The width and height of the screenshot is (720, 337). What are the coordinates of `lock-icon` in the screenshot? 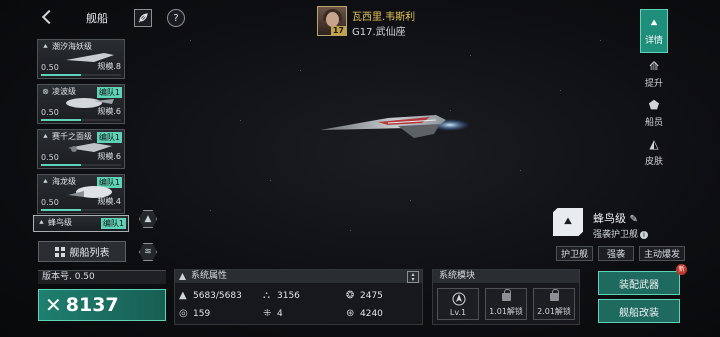 It's located at (506, 295).